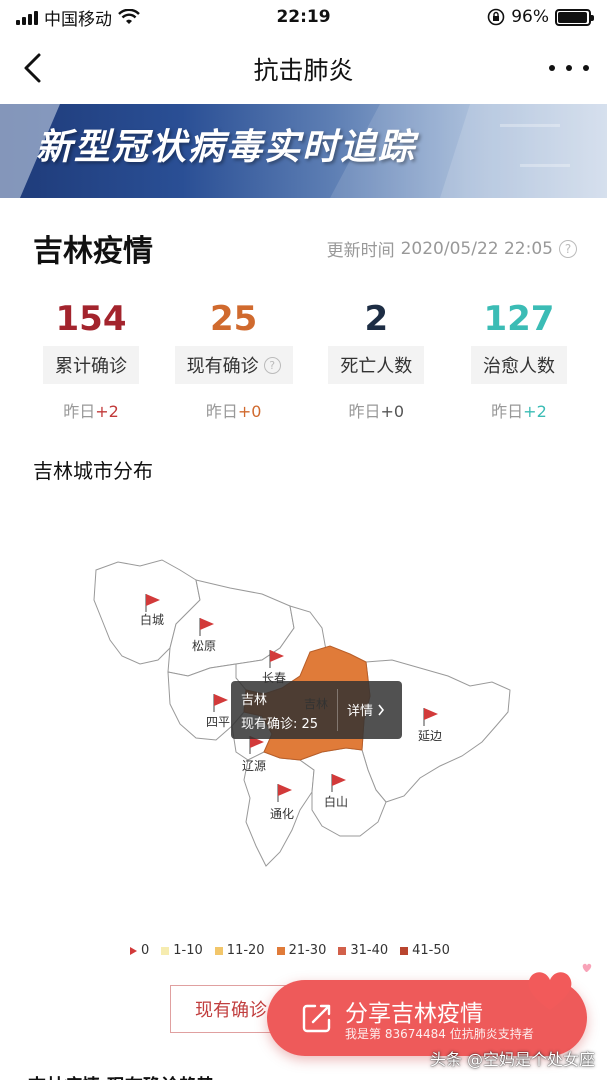  What do you see at coordinates (121, 1076) in the screenshot?
I see `next-section-title: 吉林疫情·现有确诊趋势` at bounding box center [121, 1076].